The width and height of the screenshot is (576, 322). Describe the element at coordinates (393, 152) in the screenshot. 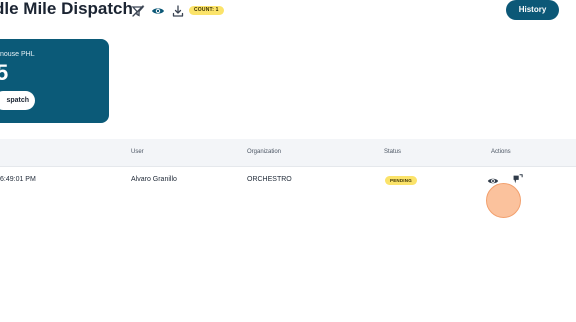

I see `column-header-status: Status` at that location.